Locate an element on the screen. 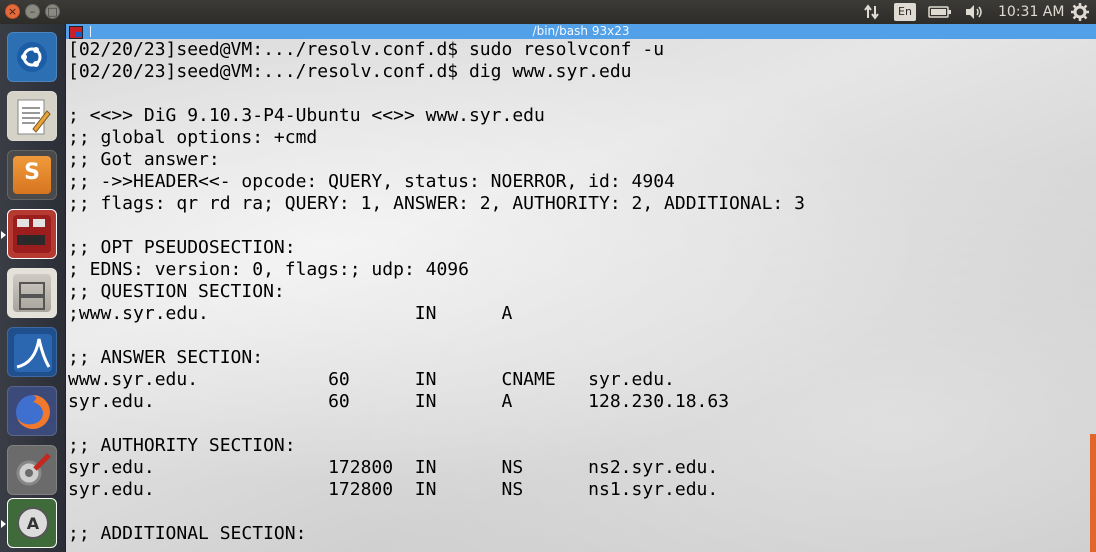 The image size is (1096, 552). terminal-line: ;; global options: +cmd is located at coordinates (193, 137).